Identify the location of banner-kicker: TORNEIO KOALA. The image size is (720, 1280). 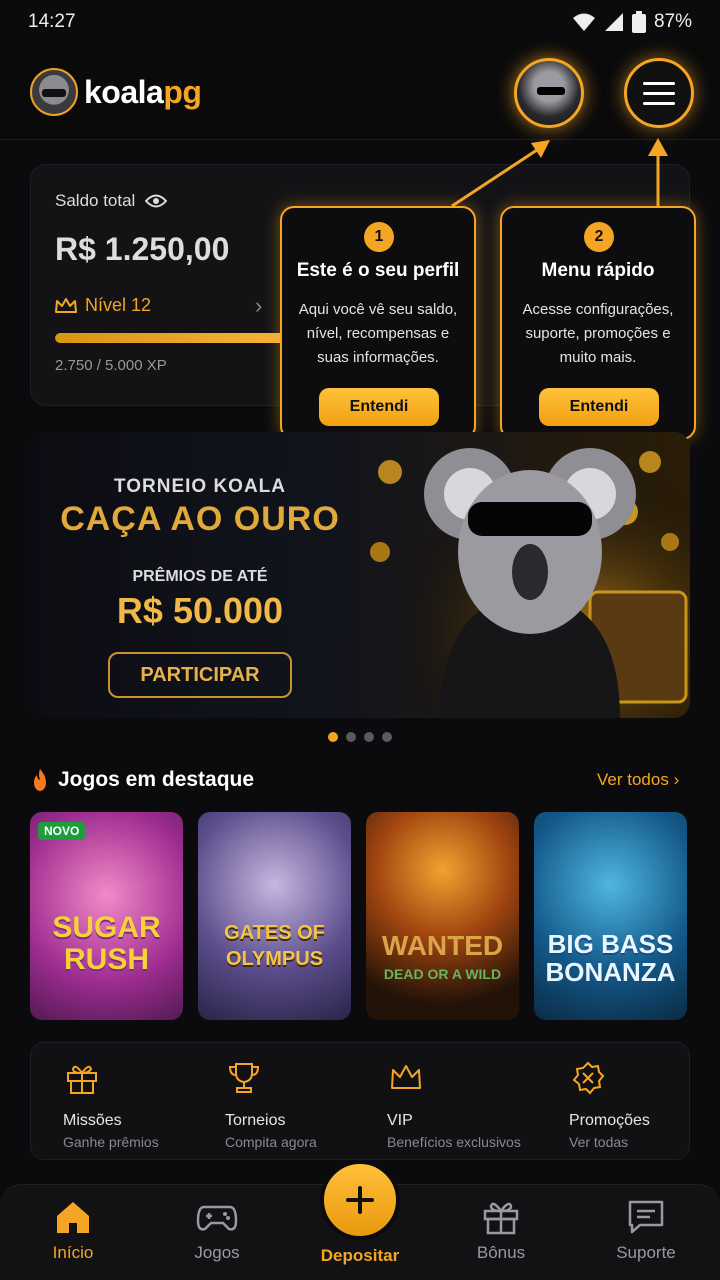
(200, 486).